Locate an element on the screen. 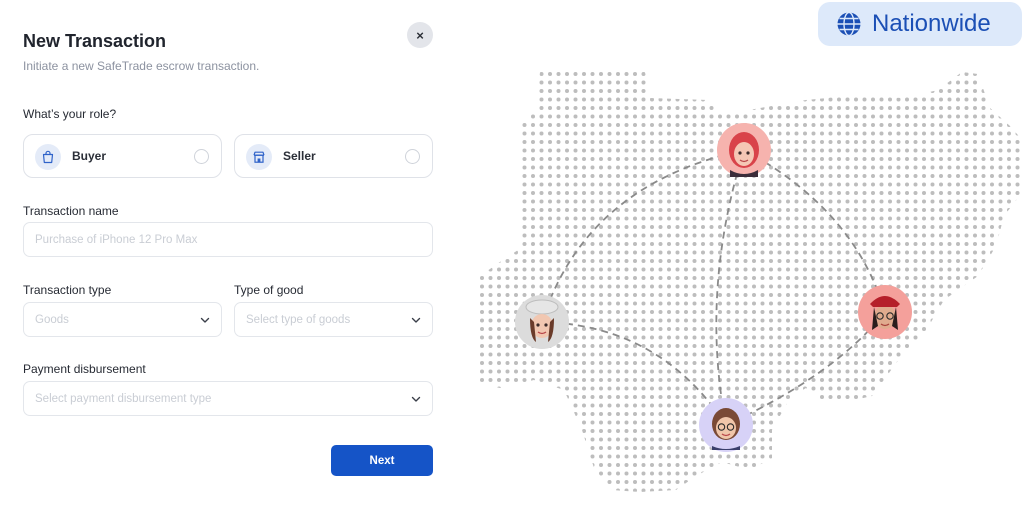  type-of-good-placeholder: Select type of goods is located at coordinates (298, 320).